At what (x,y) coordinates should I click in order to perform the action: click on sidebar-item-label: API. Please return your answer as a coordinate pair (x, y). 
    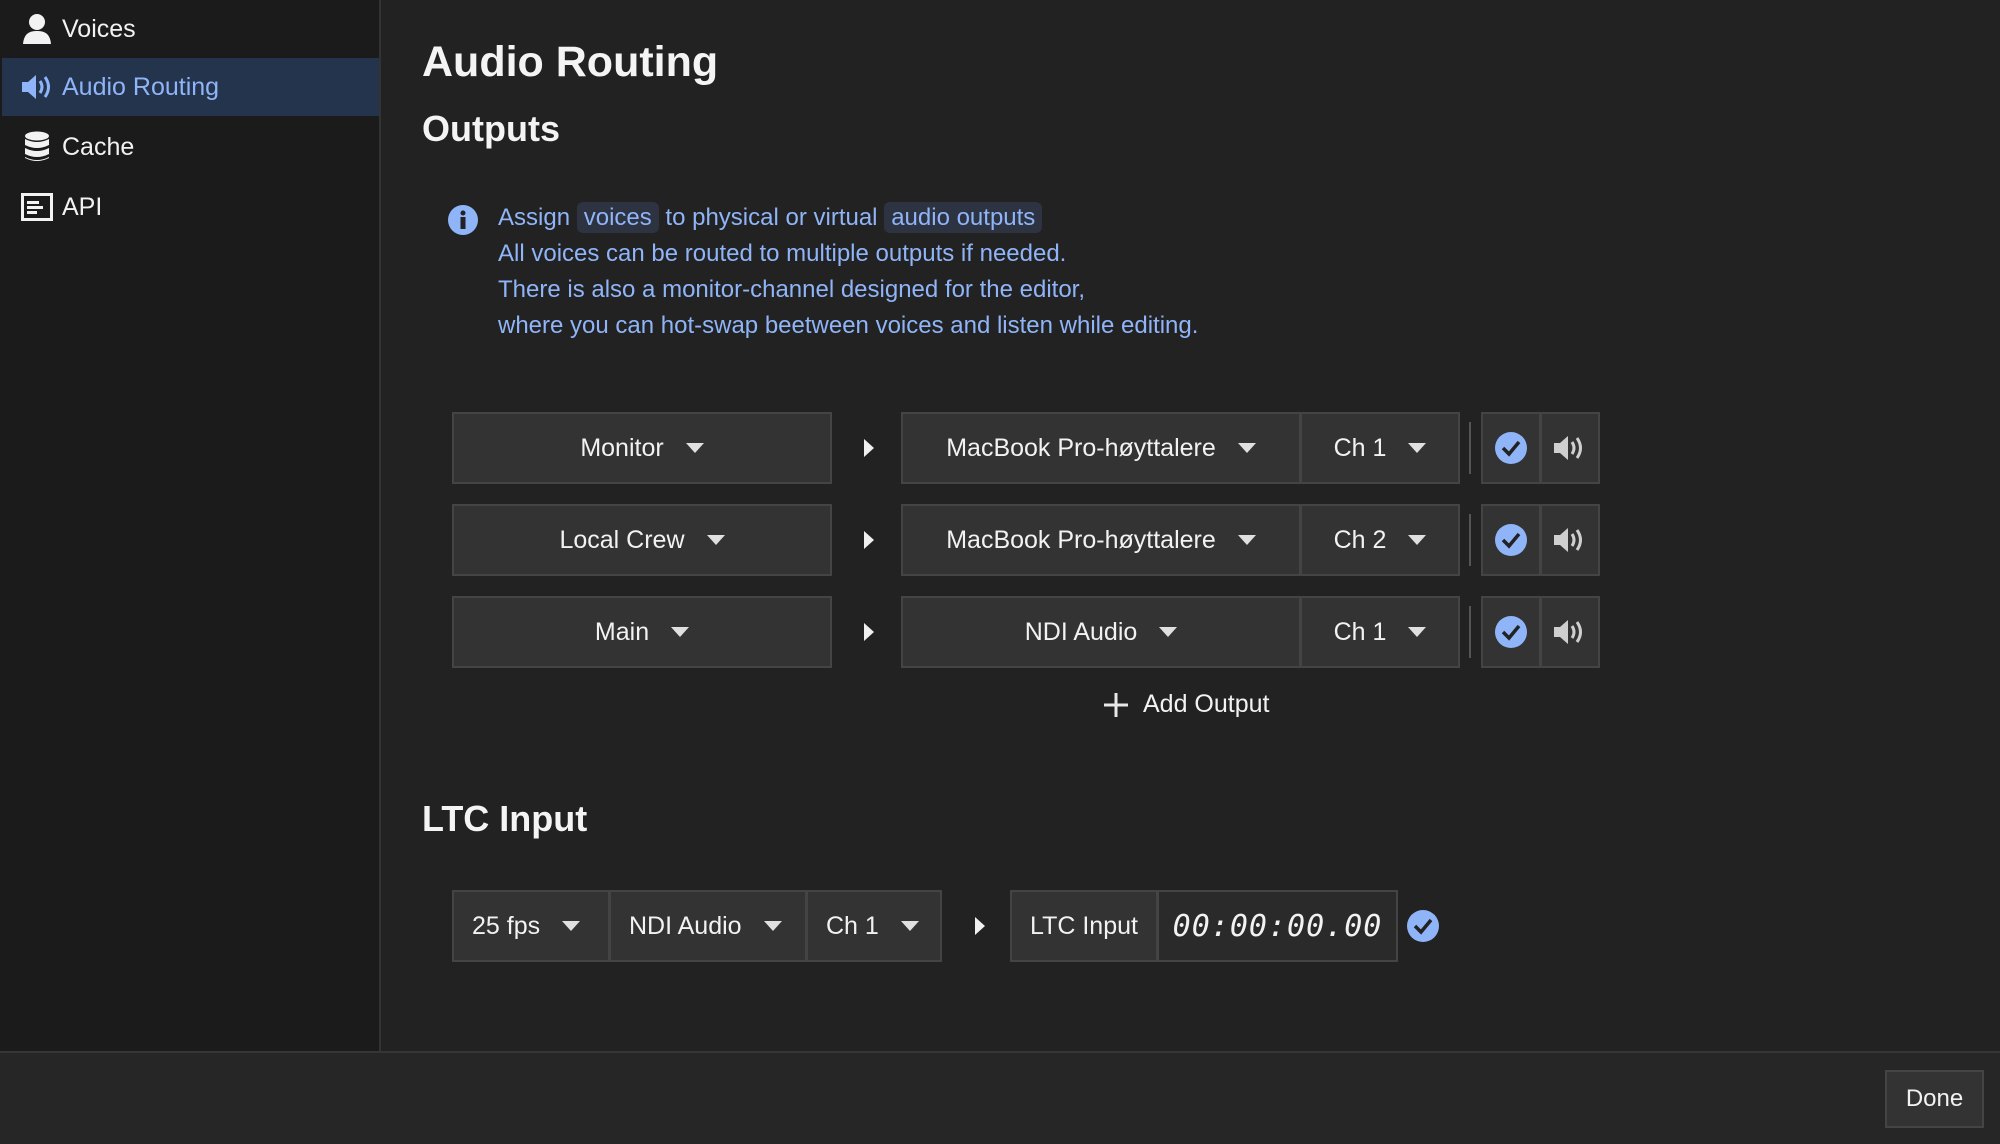
    Looking at the image, I should click on (82, 206).